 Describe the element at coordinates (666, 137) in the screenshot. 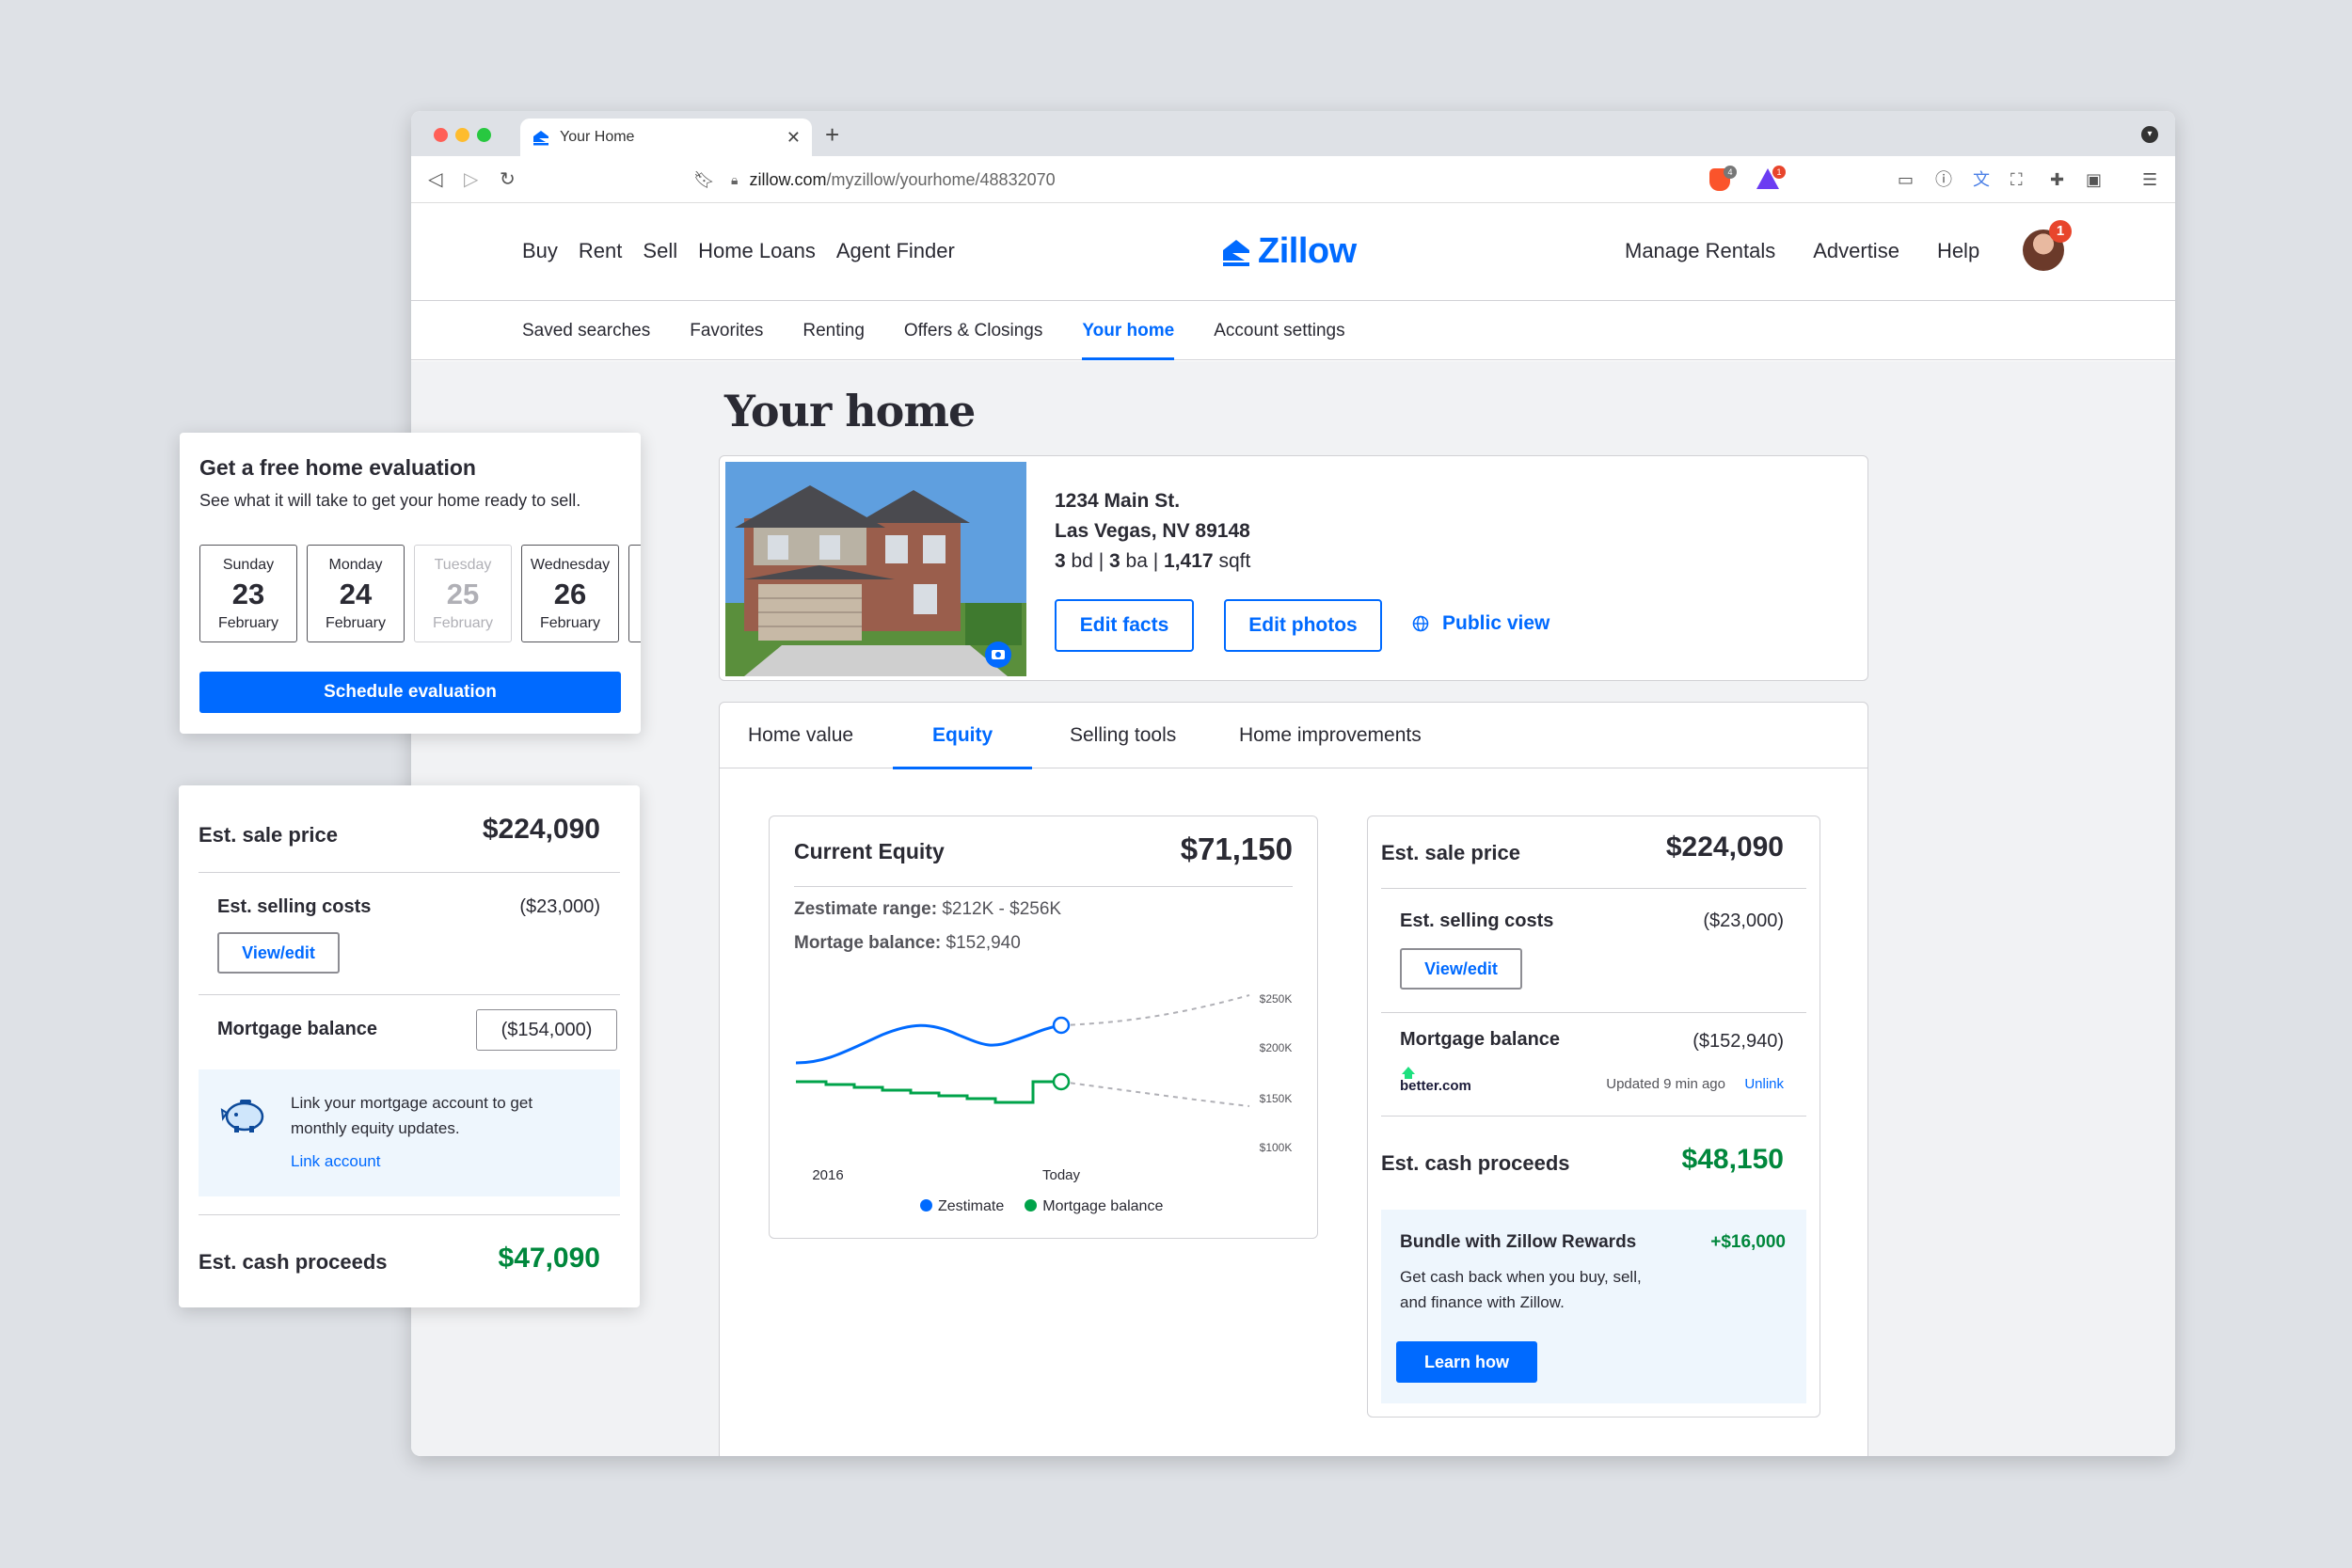

I see `browser-tab: Your Home ✕` at that location.